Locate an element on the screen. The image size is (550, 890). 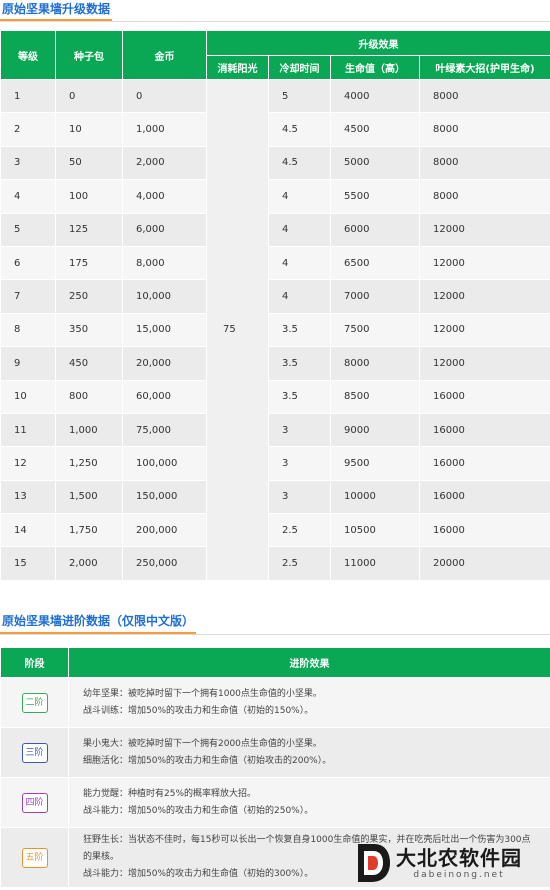
stage-badge: 四阶 is located at coordinates (34, 802).